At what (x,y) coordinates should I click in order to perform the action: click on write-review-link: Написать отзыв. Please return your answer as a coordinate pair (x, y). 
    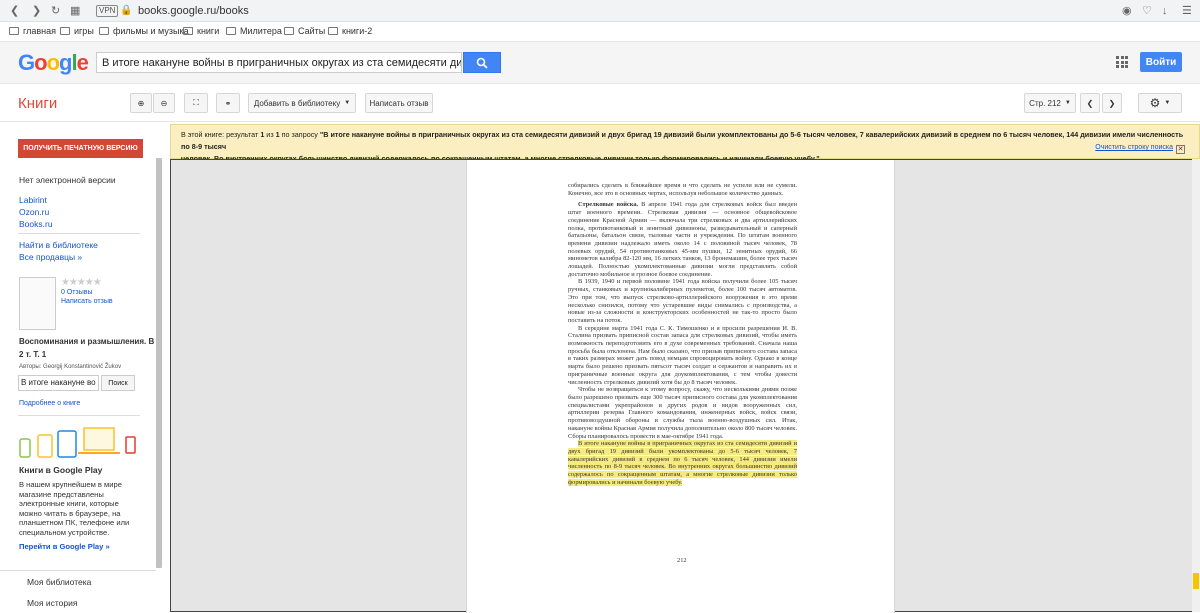
    Looking at the image, I should click on (87, 301).